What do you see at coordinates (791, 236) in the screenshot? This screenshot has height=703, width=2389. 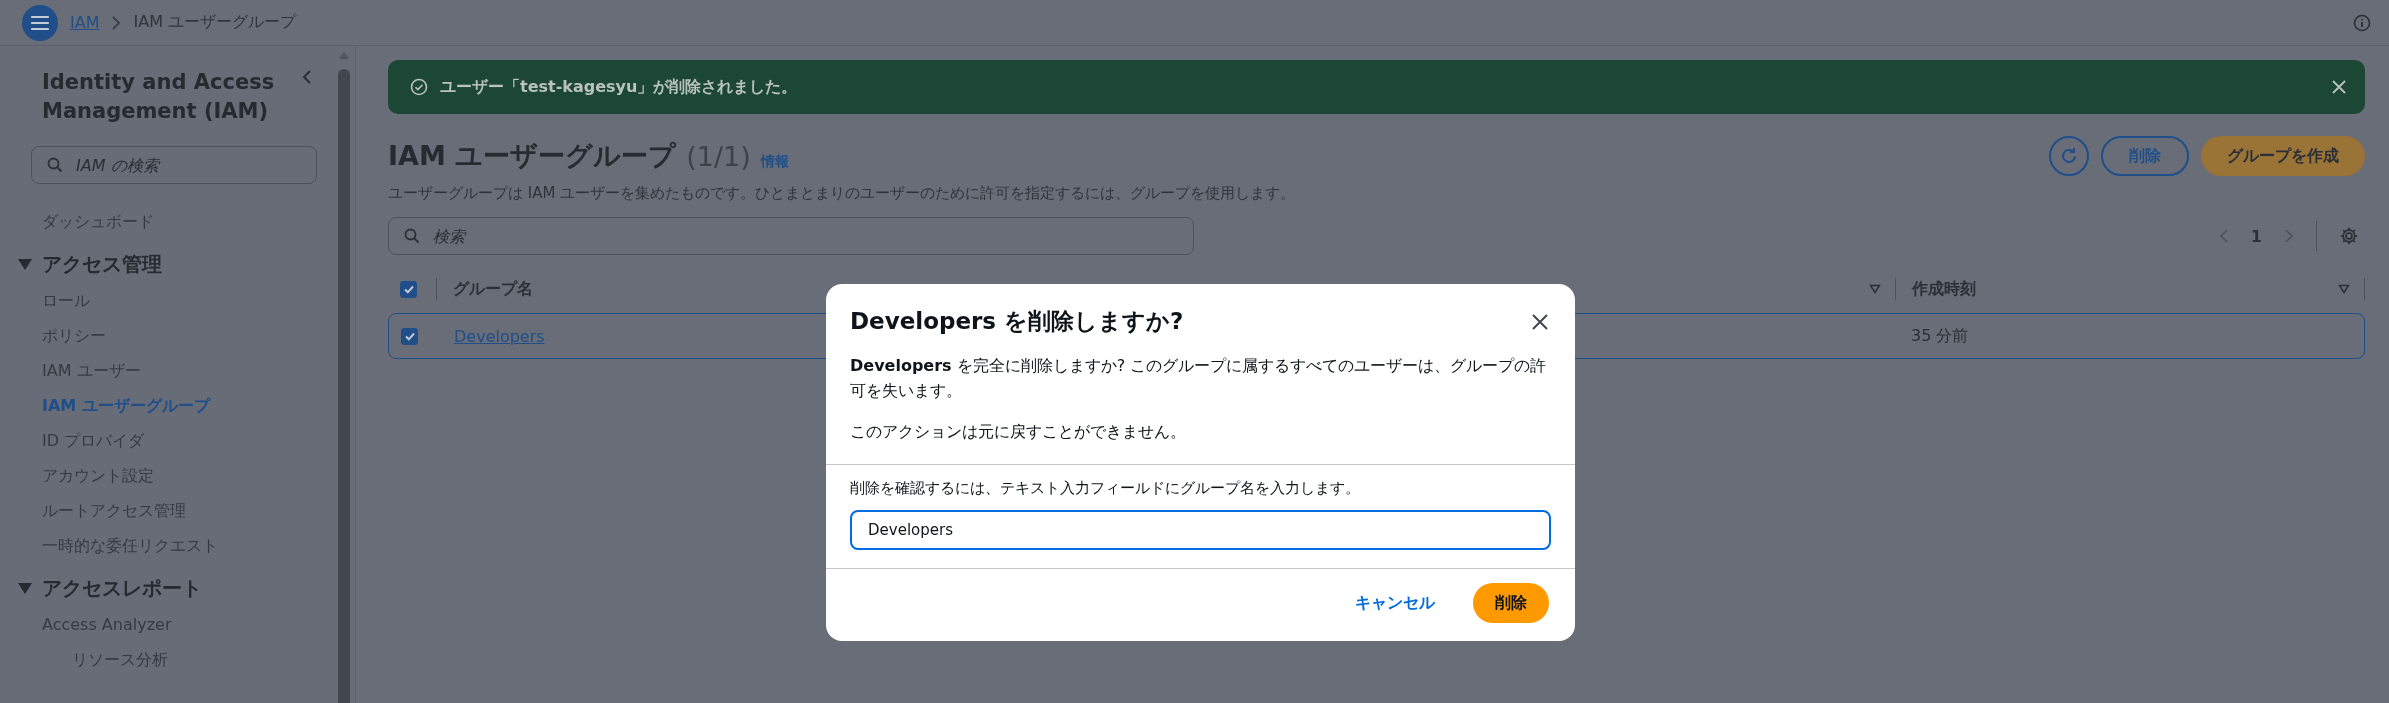 I see `search-field: 検索` at bounding box center [791, 236].